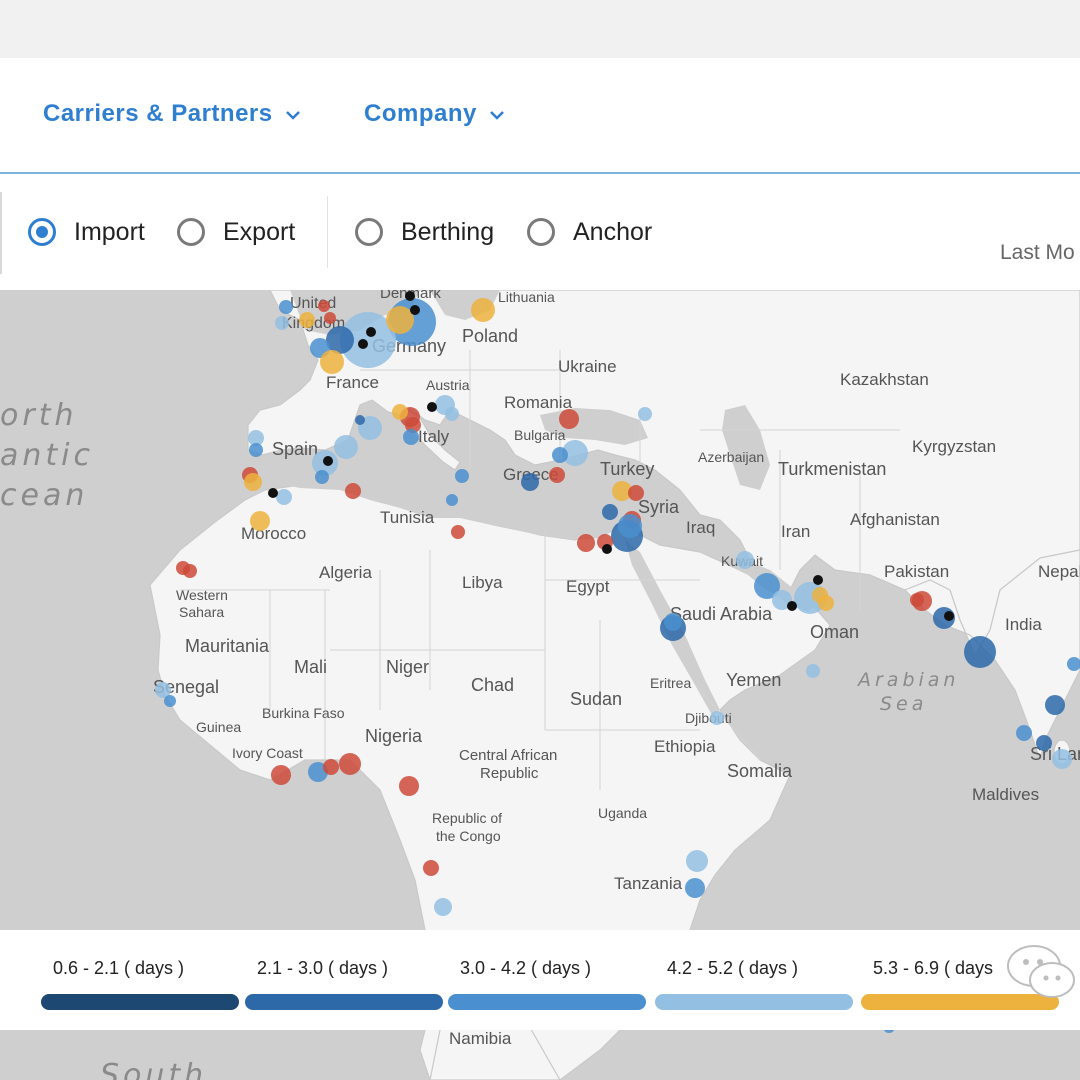  Describe the element at coordinates (344, 1002) in the screenshot. I see `legend-swatch` at that location.